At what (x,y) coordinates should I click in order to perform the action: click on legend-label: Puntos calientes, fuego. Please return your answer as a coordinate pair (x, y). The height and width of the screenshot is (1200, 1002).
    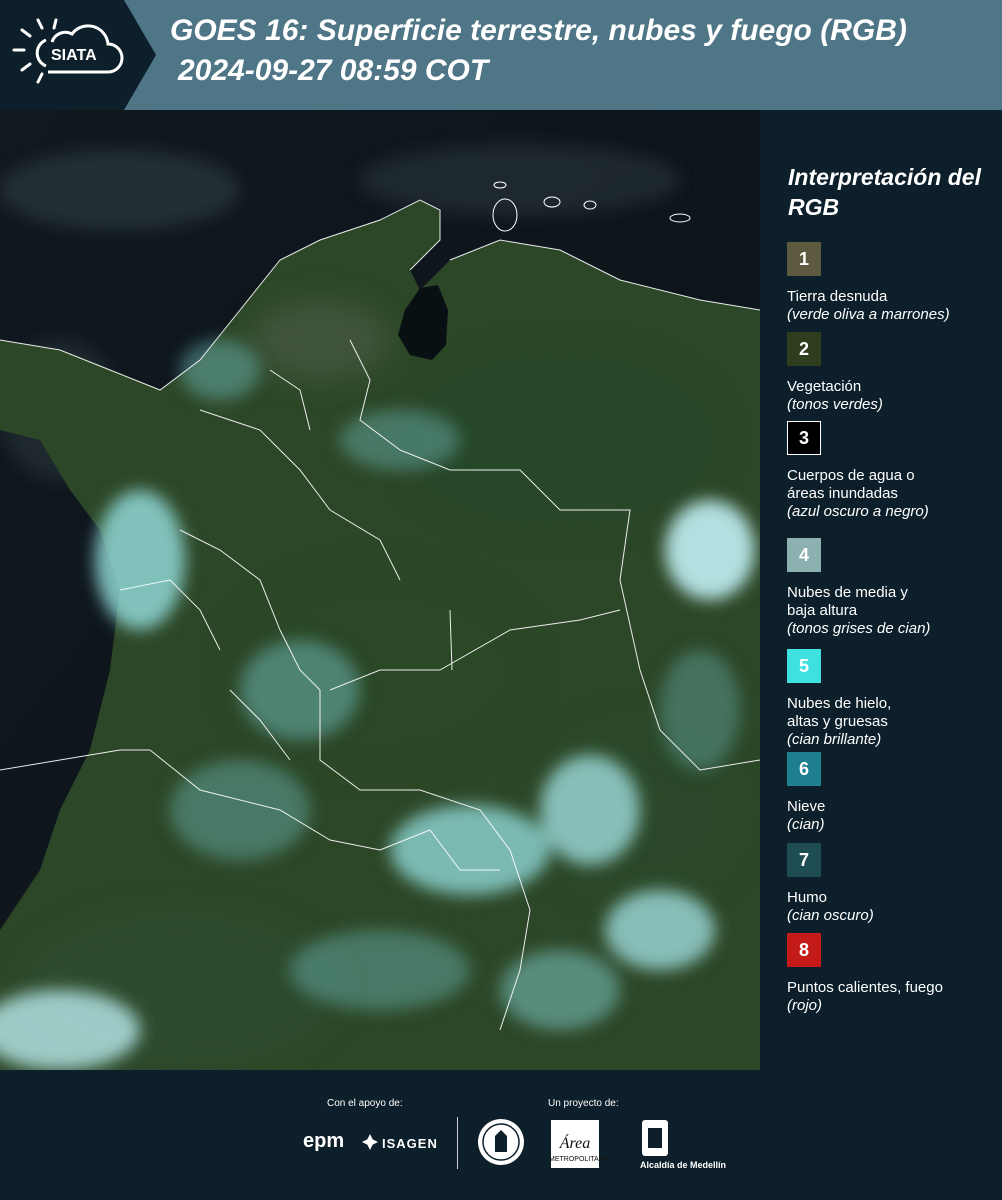
    Looking at the image, I should click on (865, 987).